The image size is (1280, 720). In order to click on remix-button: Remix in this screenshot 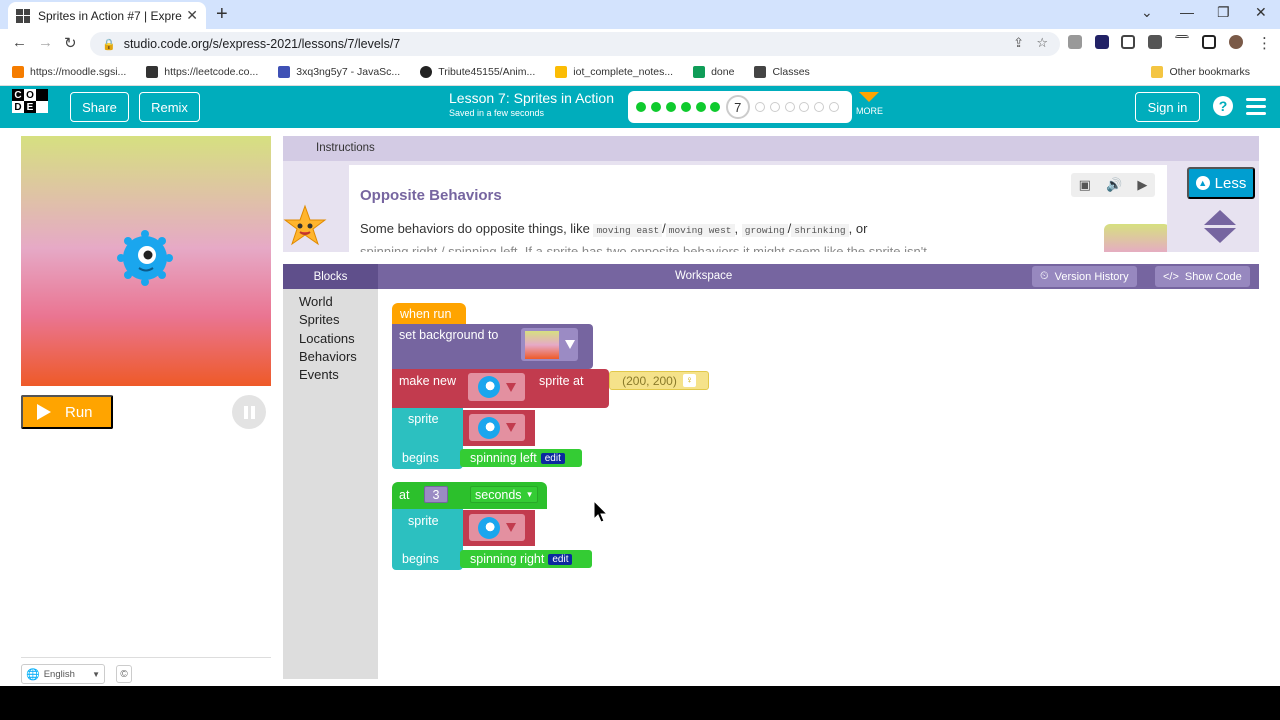, I will do `click(169, 107)`.